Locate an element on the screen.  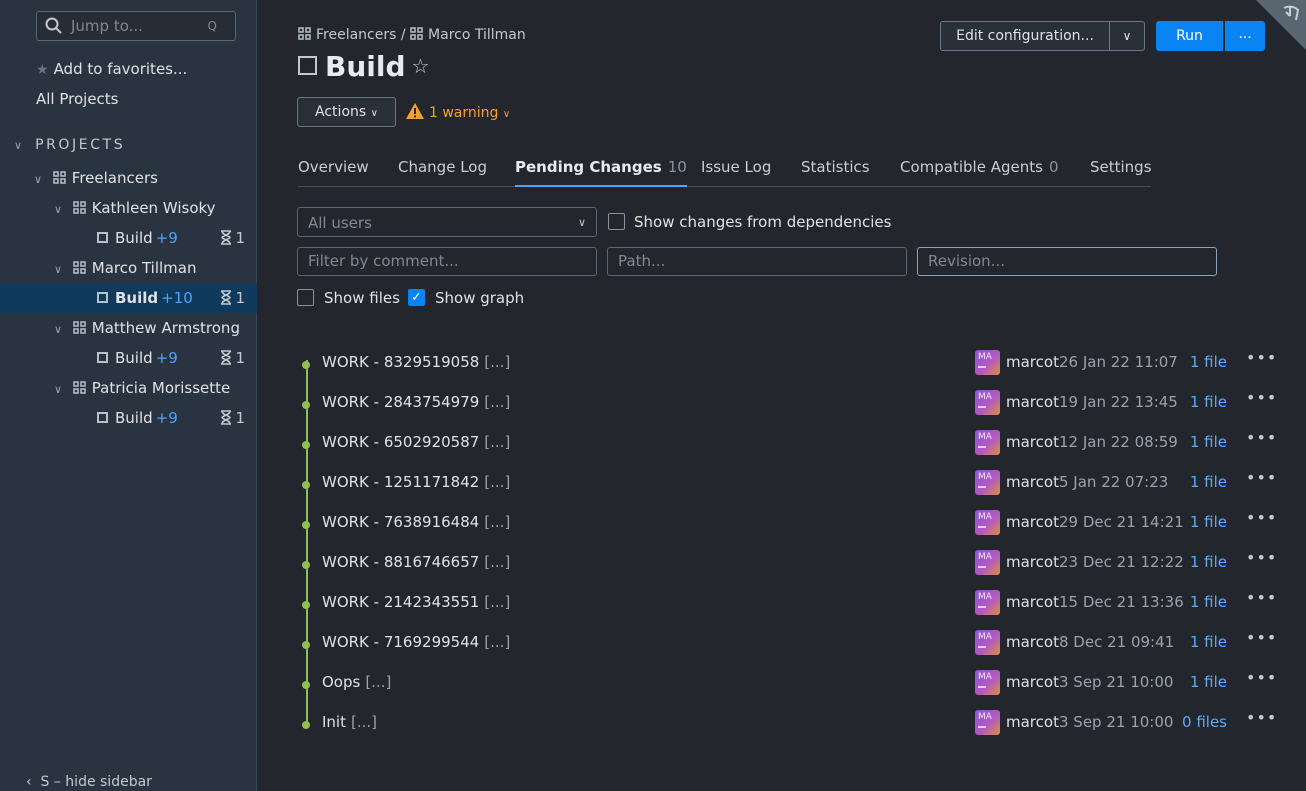
build-config-icon is located at coordinates (102, 357).